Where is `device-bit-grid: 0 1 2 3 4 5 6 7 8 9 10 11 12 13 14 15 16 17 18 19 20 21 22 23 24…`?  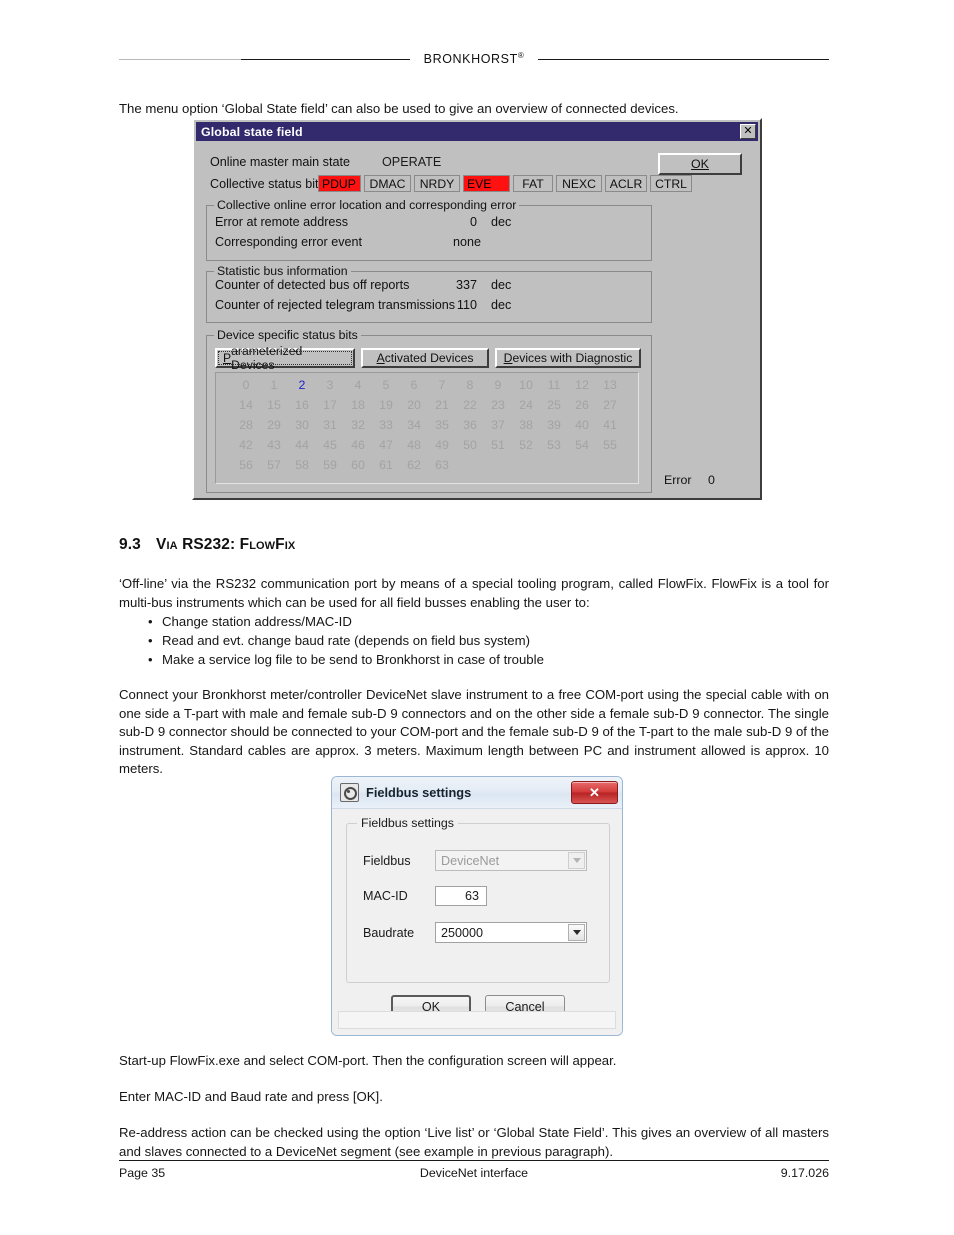 device-bit-grid: 0 1 2 3 4 5 6 7 8 9 10 11 12 13 14 15 16 17 18 19 20 21 22 23 24… is located at coordinates (427, 428).